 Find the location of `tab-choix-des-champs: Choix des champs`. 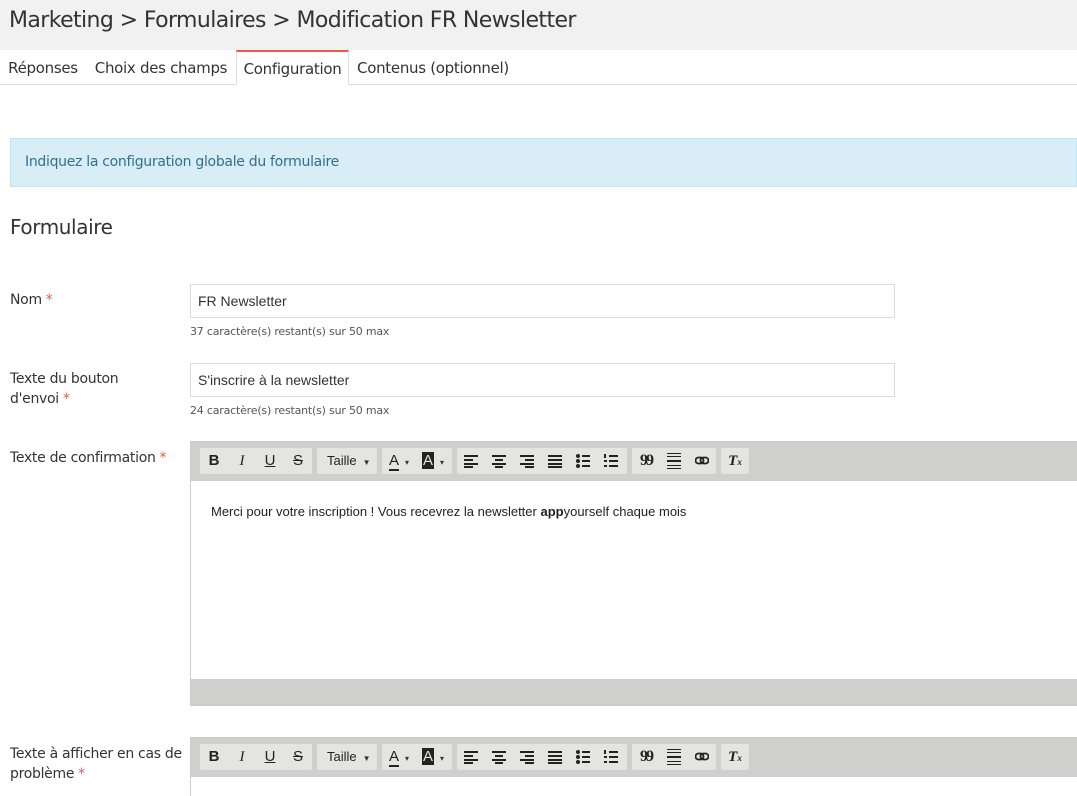

tab-choix-des-champs: Choix des champs is located at coordinates (161, 67).